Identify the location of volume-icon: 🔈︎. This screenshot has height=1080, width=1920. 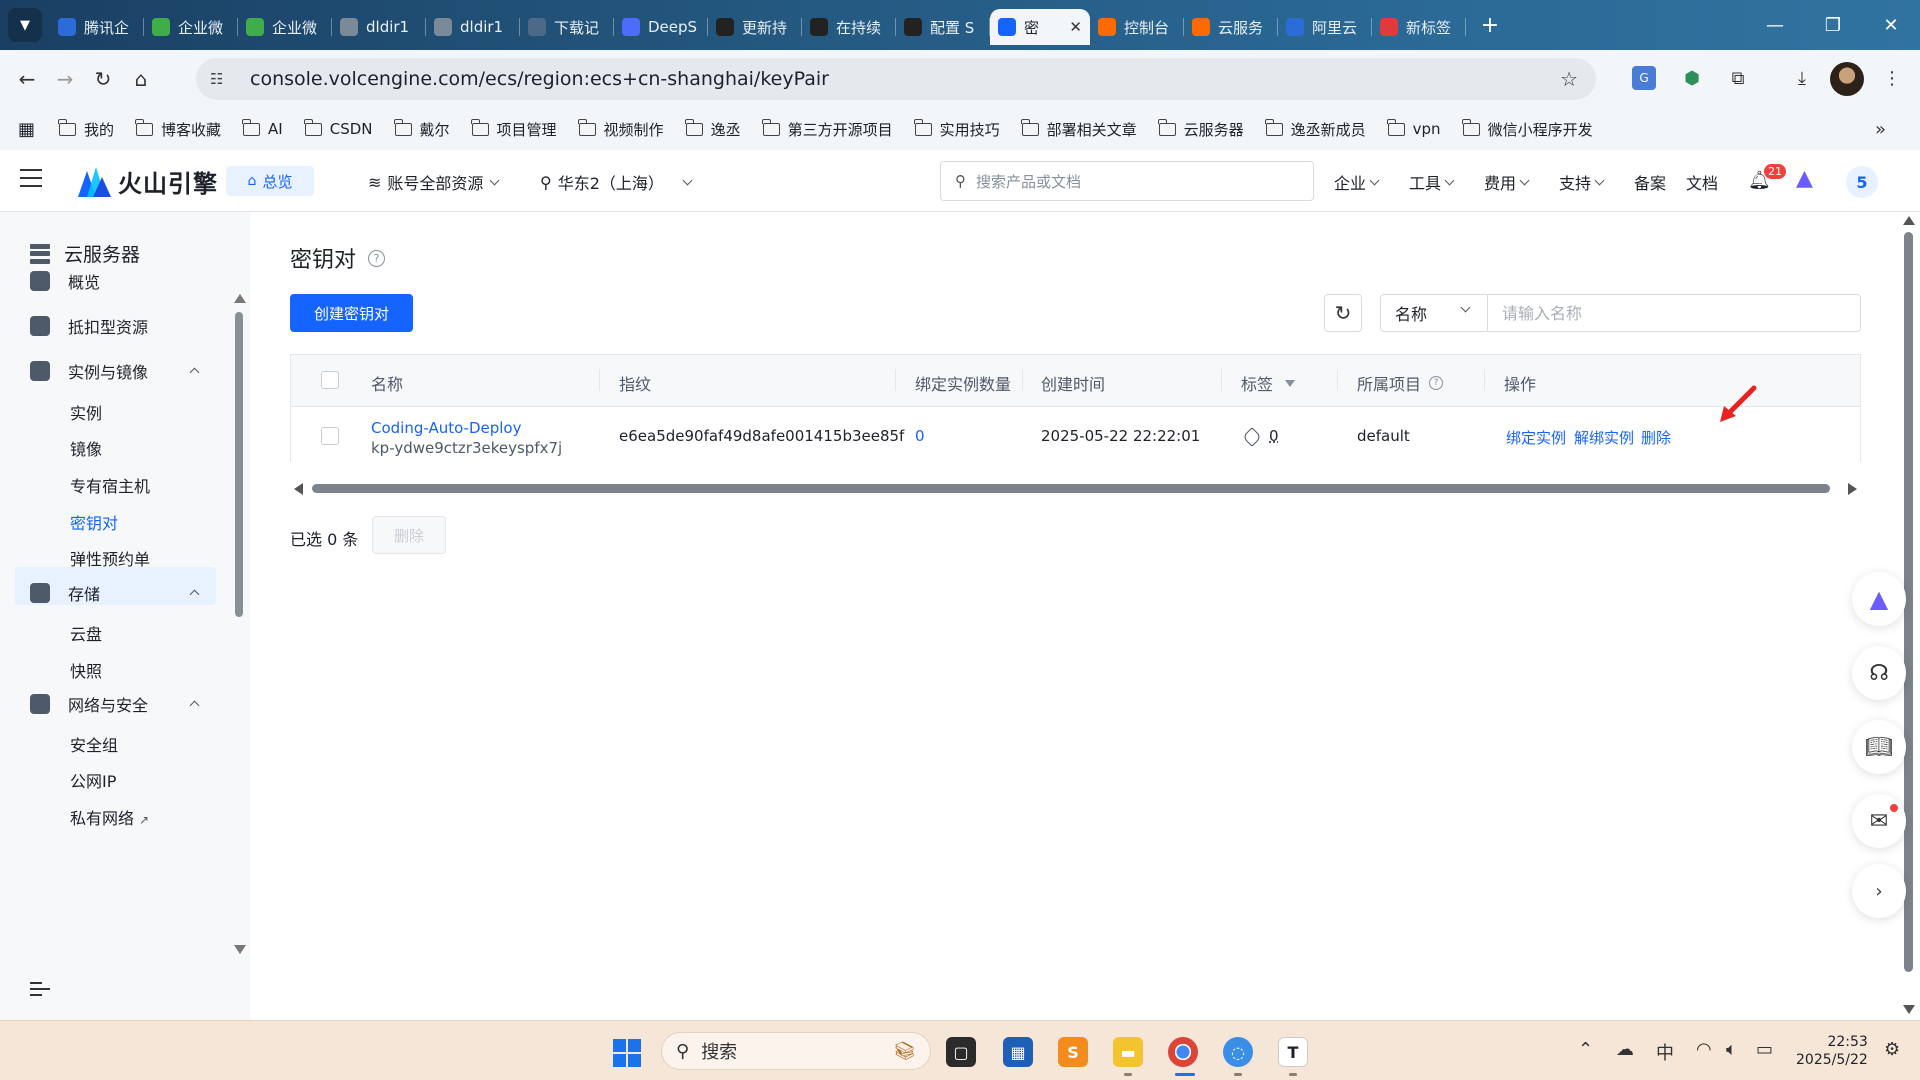
(1731, 1049).